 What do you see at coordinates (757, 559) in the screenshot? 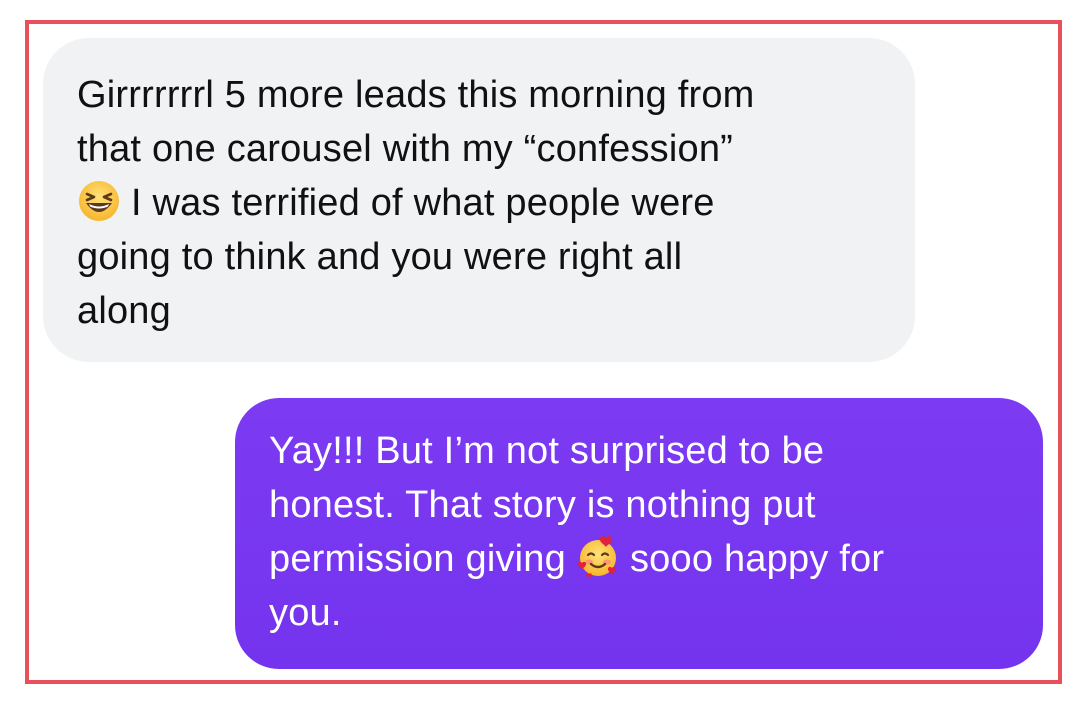
I see `message-text: sooo happy for` at bounding box center [757, 559].